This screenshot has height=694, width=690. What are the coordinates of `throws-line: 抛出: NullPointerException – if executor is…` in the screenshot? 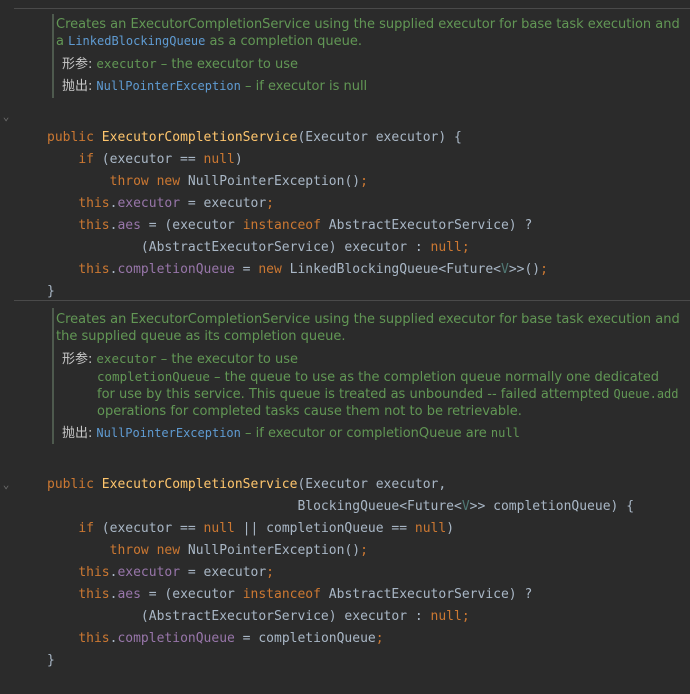 It's located at (215, 86).